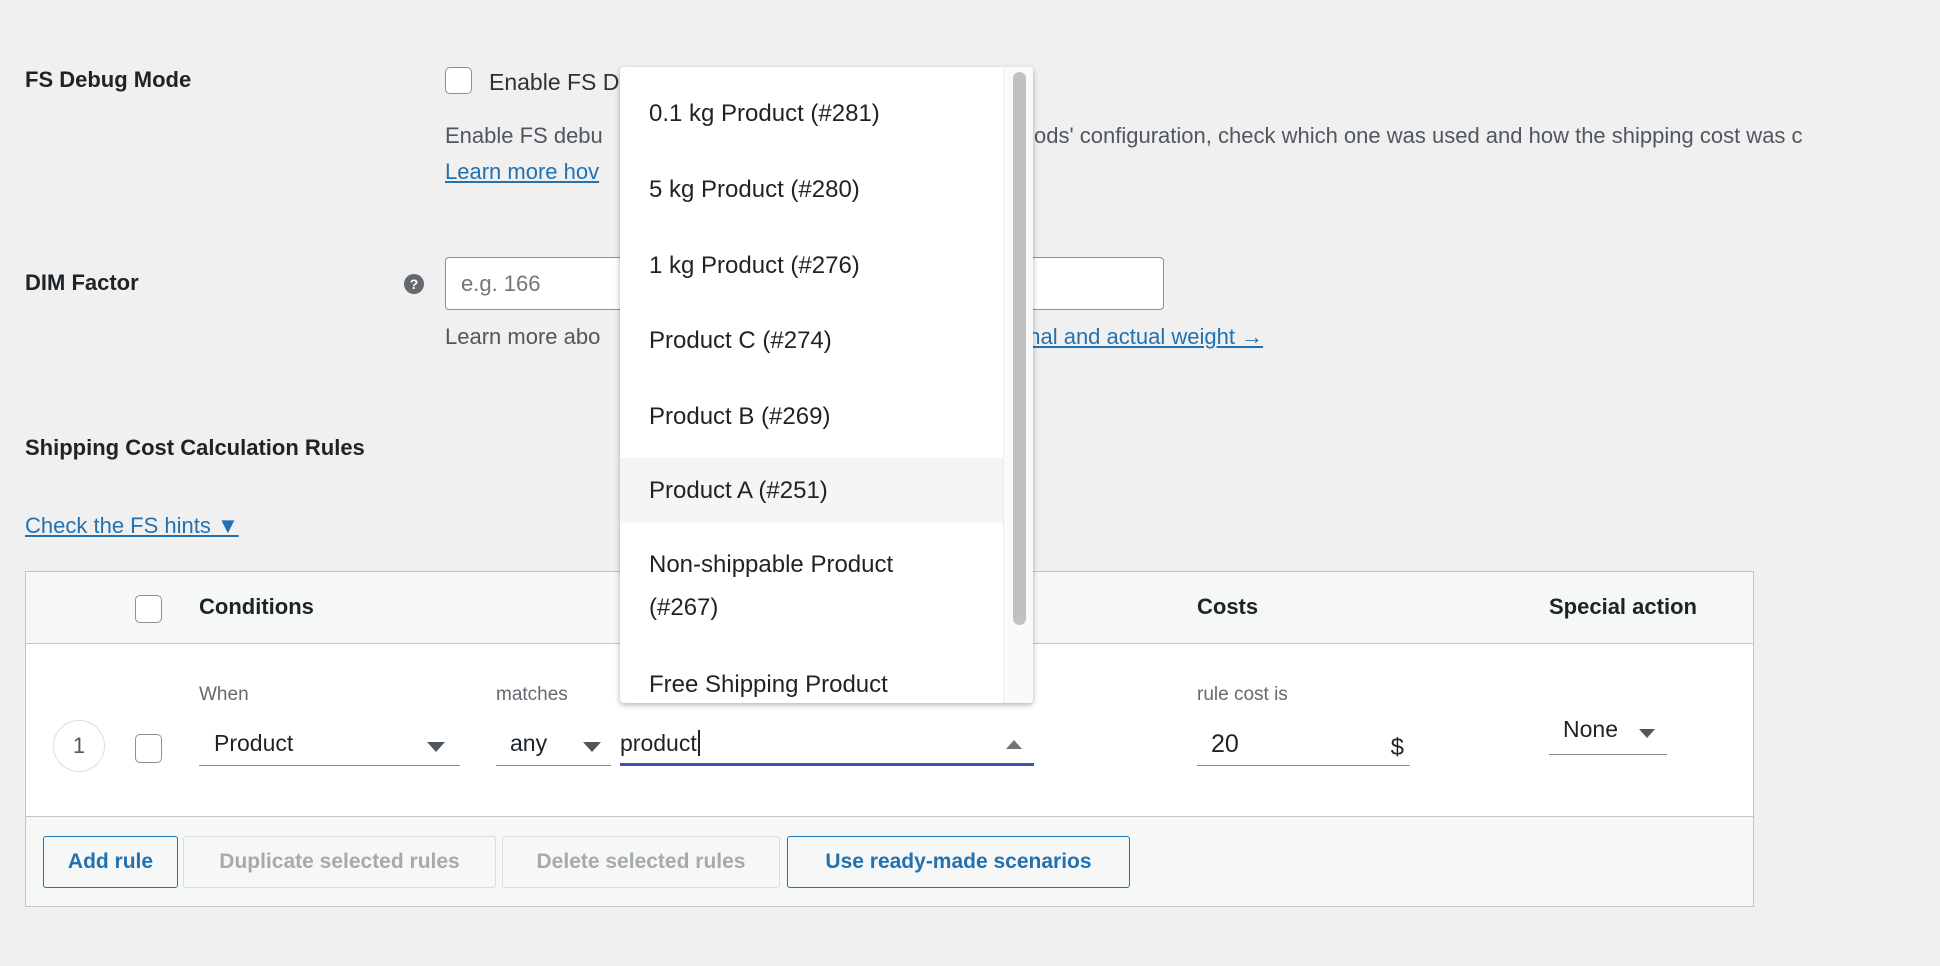 The height and width of the screenshot is (966, 1940). Describe the element at coordinates (529, 743) in the screenshot. I see `matches-value: any` at that location.